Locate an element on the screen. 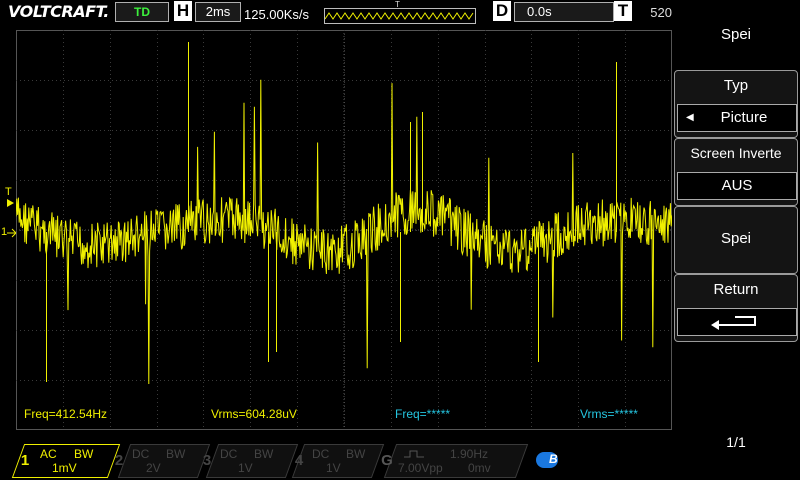 The image size is (800, 480). memory-depth-indicator is located at coordinates (400, 16).